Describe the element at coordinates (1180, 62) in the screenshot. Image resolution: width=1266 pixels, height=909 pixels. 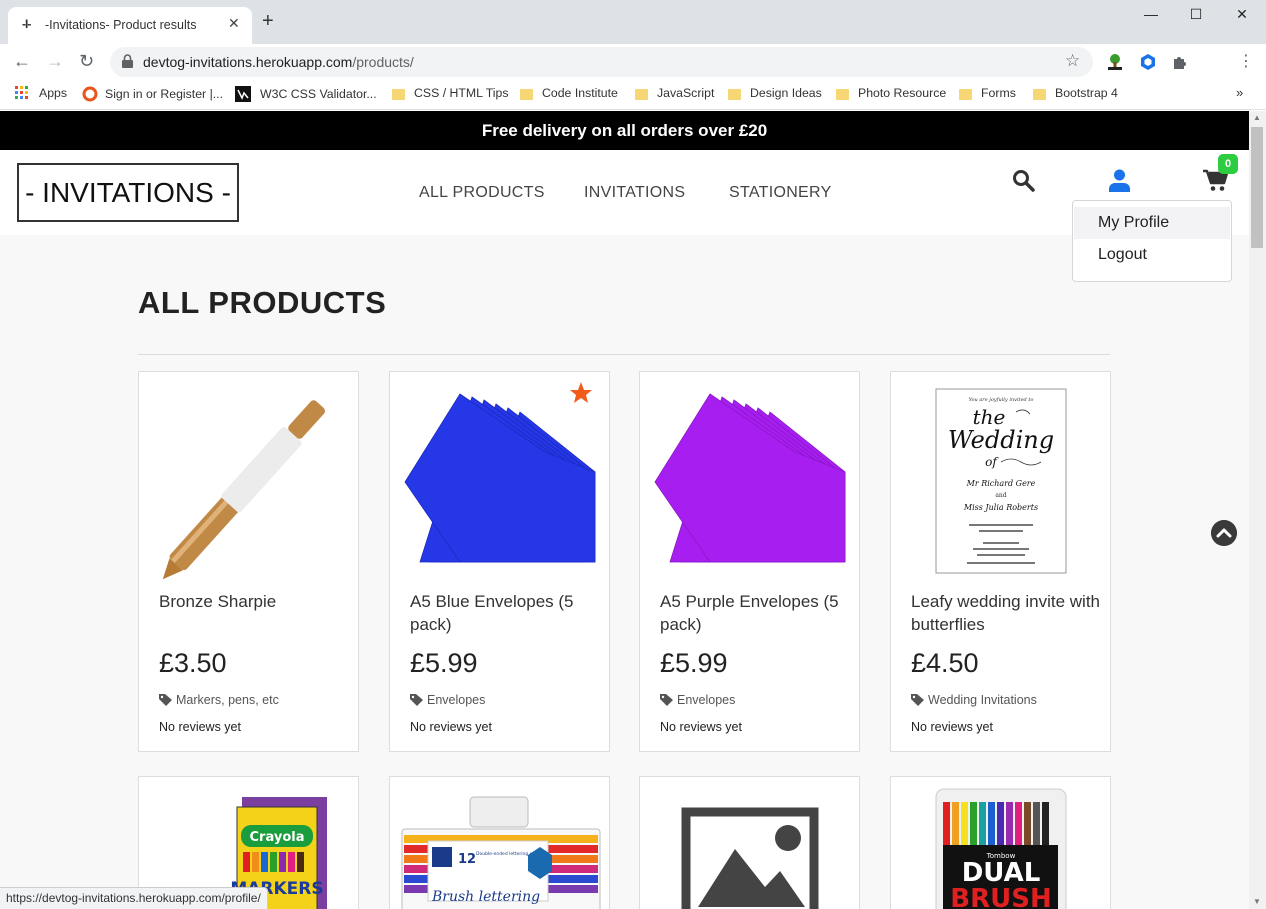
I see `extensions-puzzle-icon` at that location.